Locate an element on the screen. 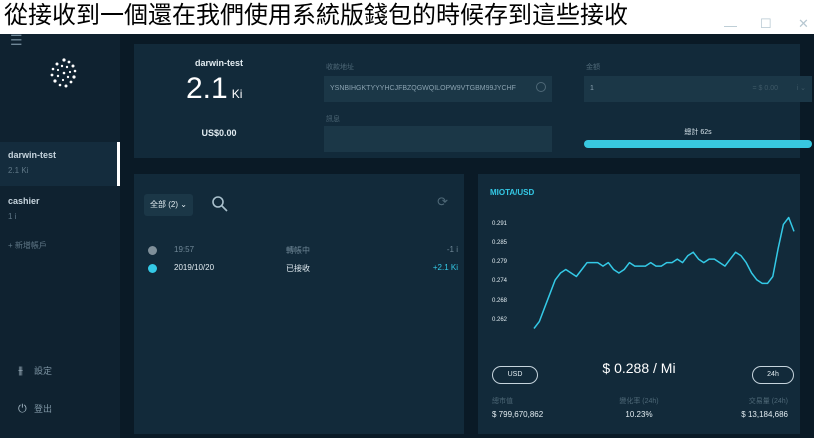 This screenshot has height=438, width=814. address-field: YSNBIHGKTYYYHCJFBZQGWQILOPW9VTGBM99JYCHF is located at coordinates (438, 89).